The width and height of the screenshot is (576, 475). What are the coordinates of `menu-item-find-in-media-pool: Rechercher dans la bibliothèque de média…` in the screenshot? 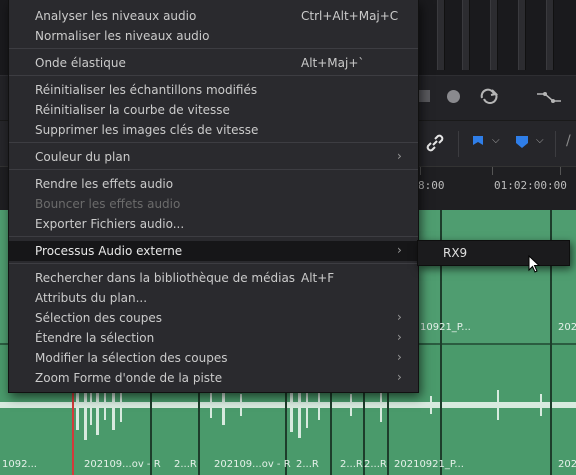 It's located at (213, 278).